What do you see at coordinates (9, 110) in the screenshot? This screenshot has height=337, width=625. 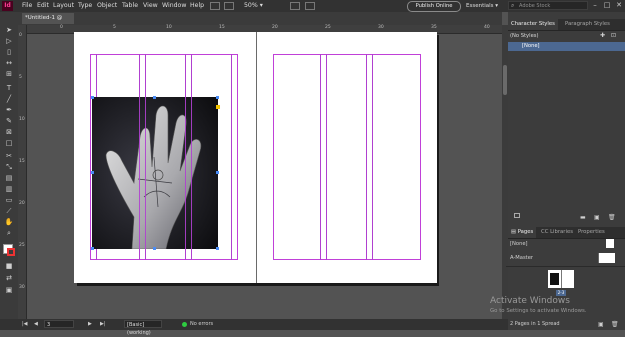 I see `pen-tool: ✒` at bounding box center [9, 110].